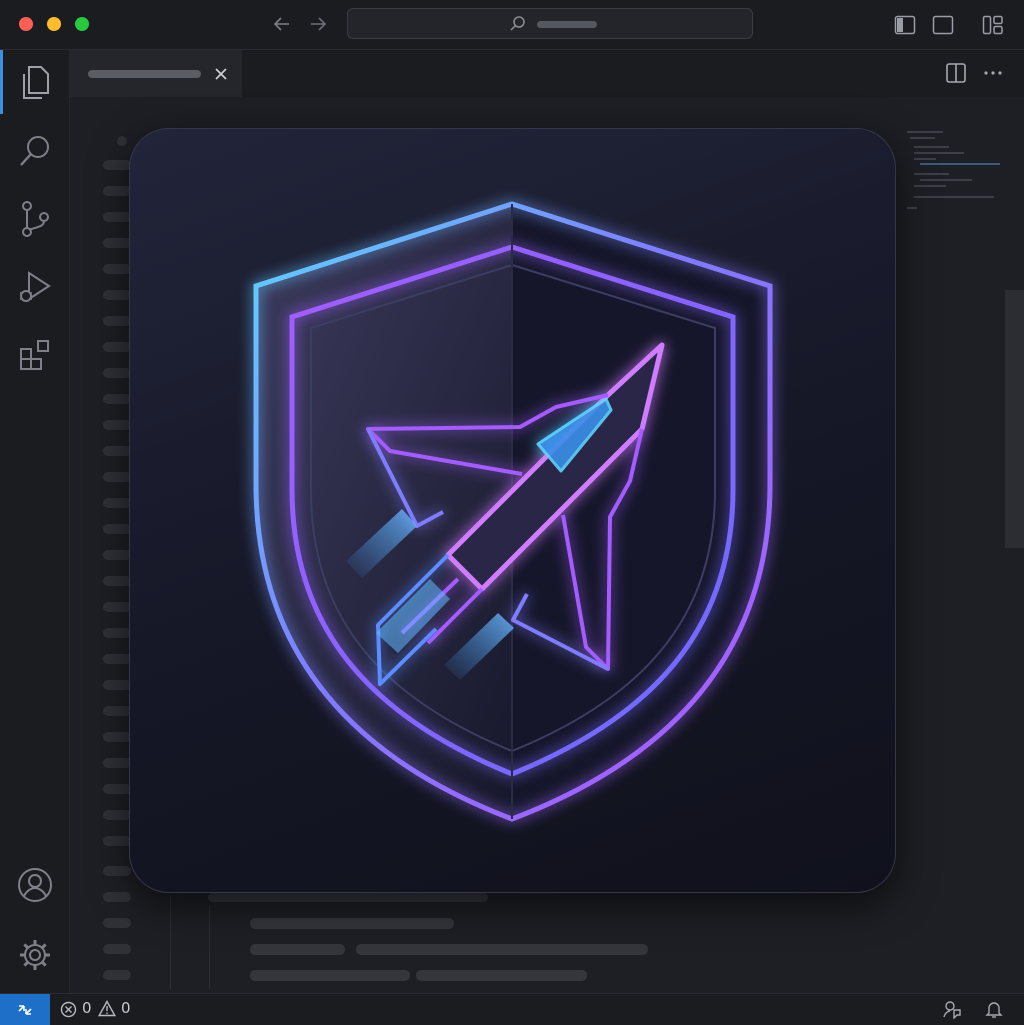 Image resolution: width=1024 pixels, height=1025 pixels. I want to click on editor-tab-active, so click(156, 73).